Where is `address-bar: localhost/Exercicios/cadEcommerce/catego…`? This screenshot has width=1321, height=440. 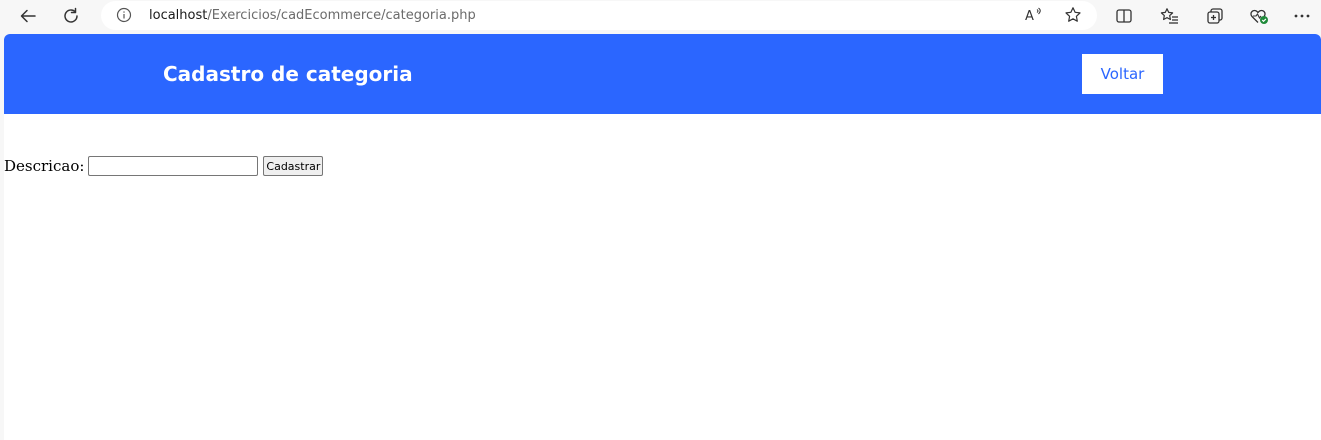 address-bar: localhost/Exercicios/cadEcommerce/catego… is located at coordinates (599, 15).